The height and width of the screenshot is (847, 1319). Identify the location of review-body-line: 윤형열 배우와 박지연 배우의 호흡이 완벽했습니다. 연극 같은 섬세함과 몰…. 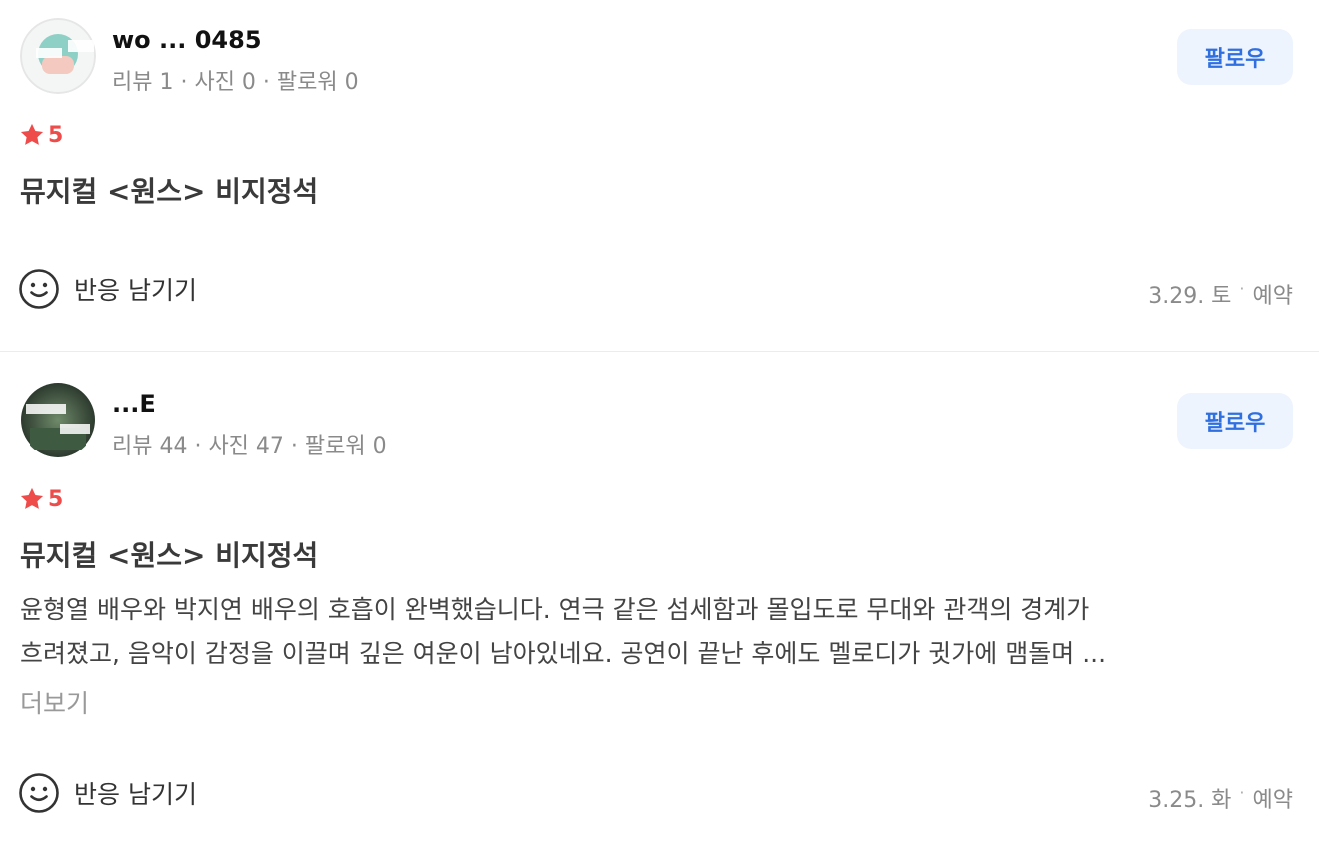
(555, 609).